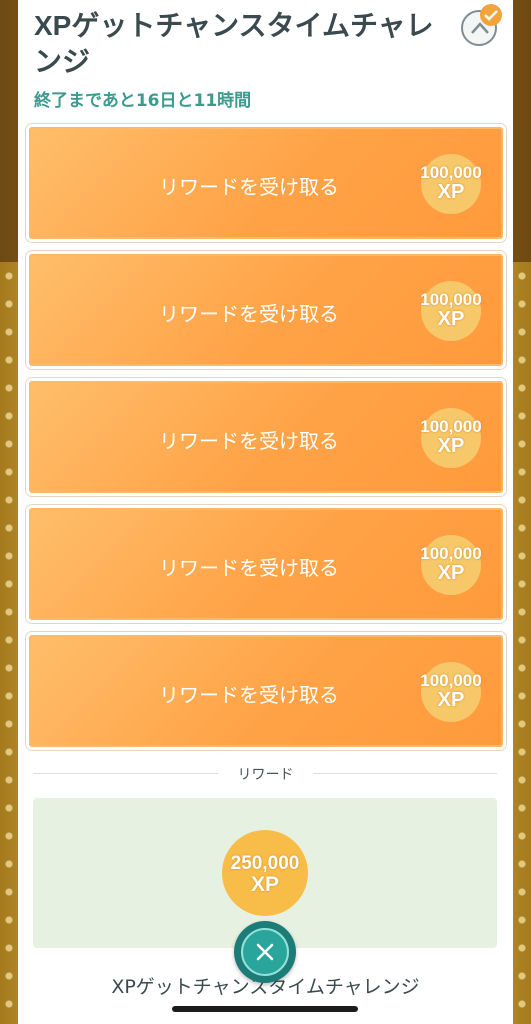 Image resolution: width=531 pixels, height=1024 pixels. I want to click on check-icon, so click(491, 15).